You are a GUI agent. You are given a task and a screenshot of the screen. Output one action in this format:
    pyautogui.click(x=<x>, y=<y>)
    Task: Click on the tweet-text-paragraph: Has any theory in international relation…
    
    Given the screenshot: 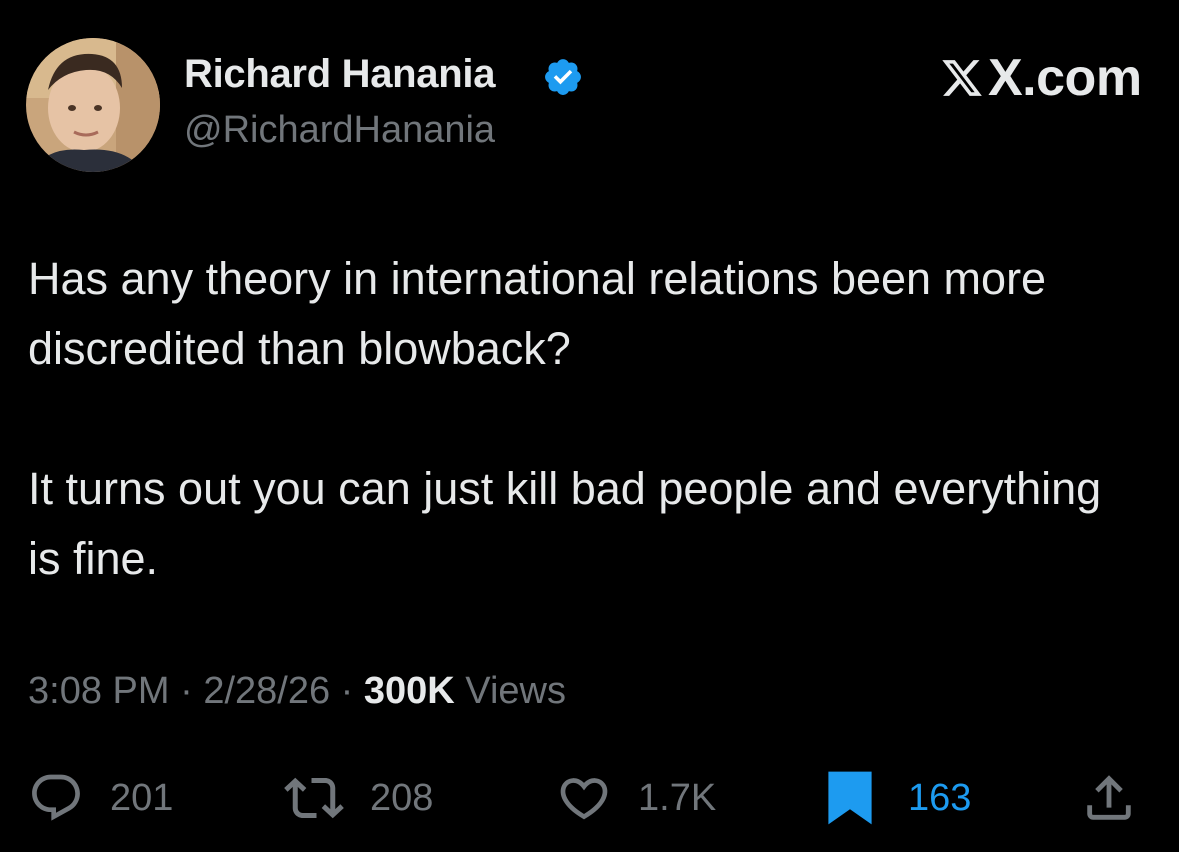 What is the action you would take?
    pyautogui.click(x=537, y=313)
    